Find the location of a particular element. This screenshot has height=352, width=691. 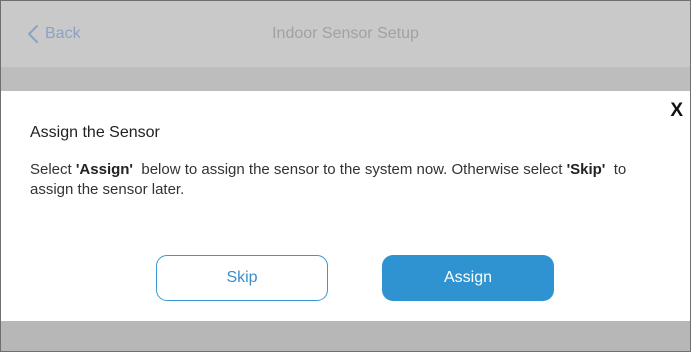

assign-reference: 'Assign' is located at coordinates (104, 169).